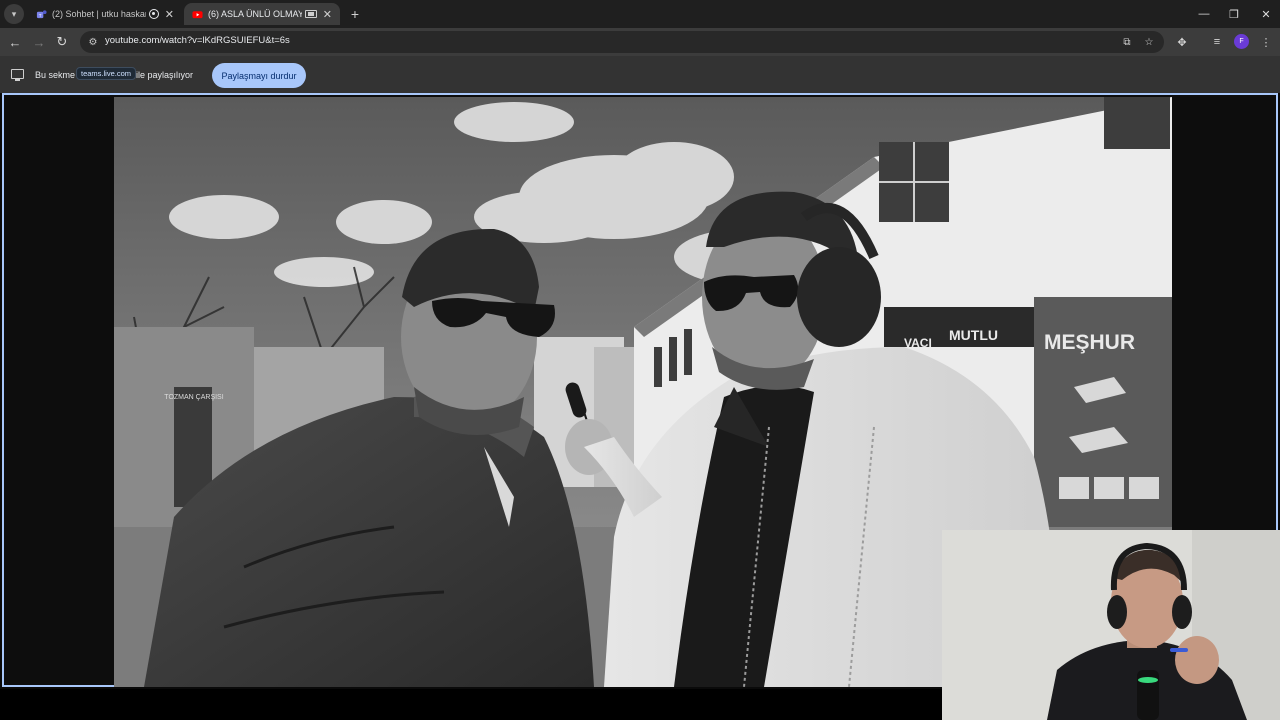 The height and width of the screenshot is (720, 1280). Describe the element at coordinates (197, 14) in the screenshot. I see `youtube-icon` at that location.